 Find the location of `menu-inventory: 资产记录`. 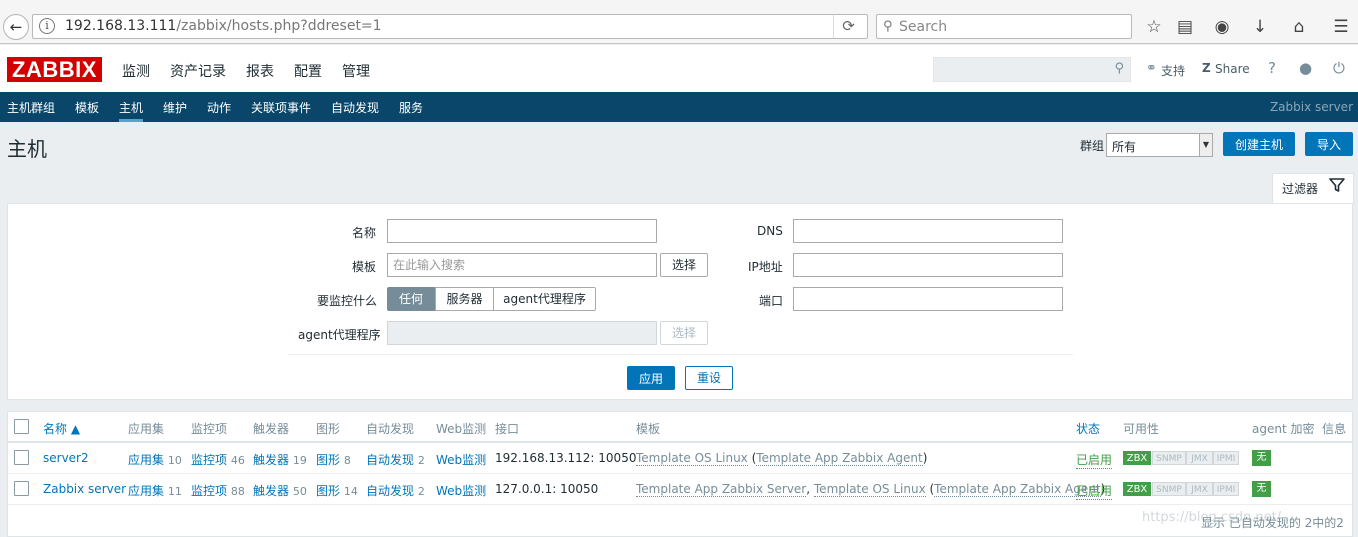

menu-inventory: 资产记录 is located at coordinates (198, 71).